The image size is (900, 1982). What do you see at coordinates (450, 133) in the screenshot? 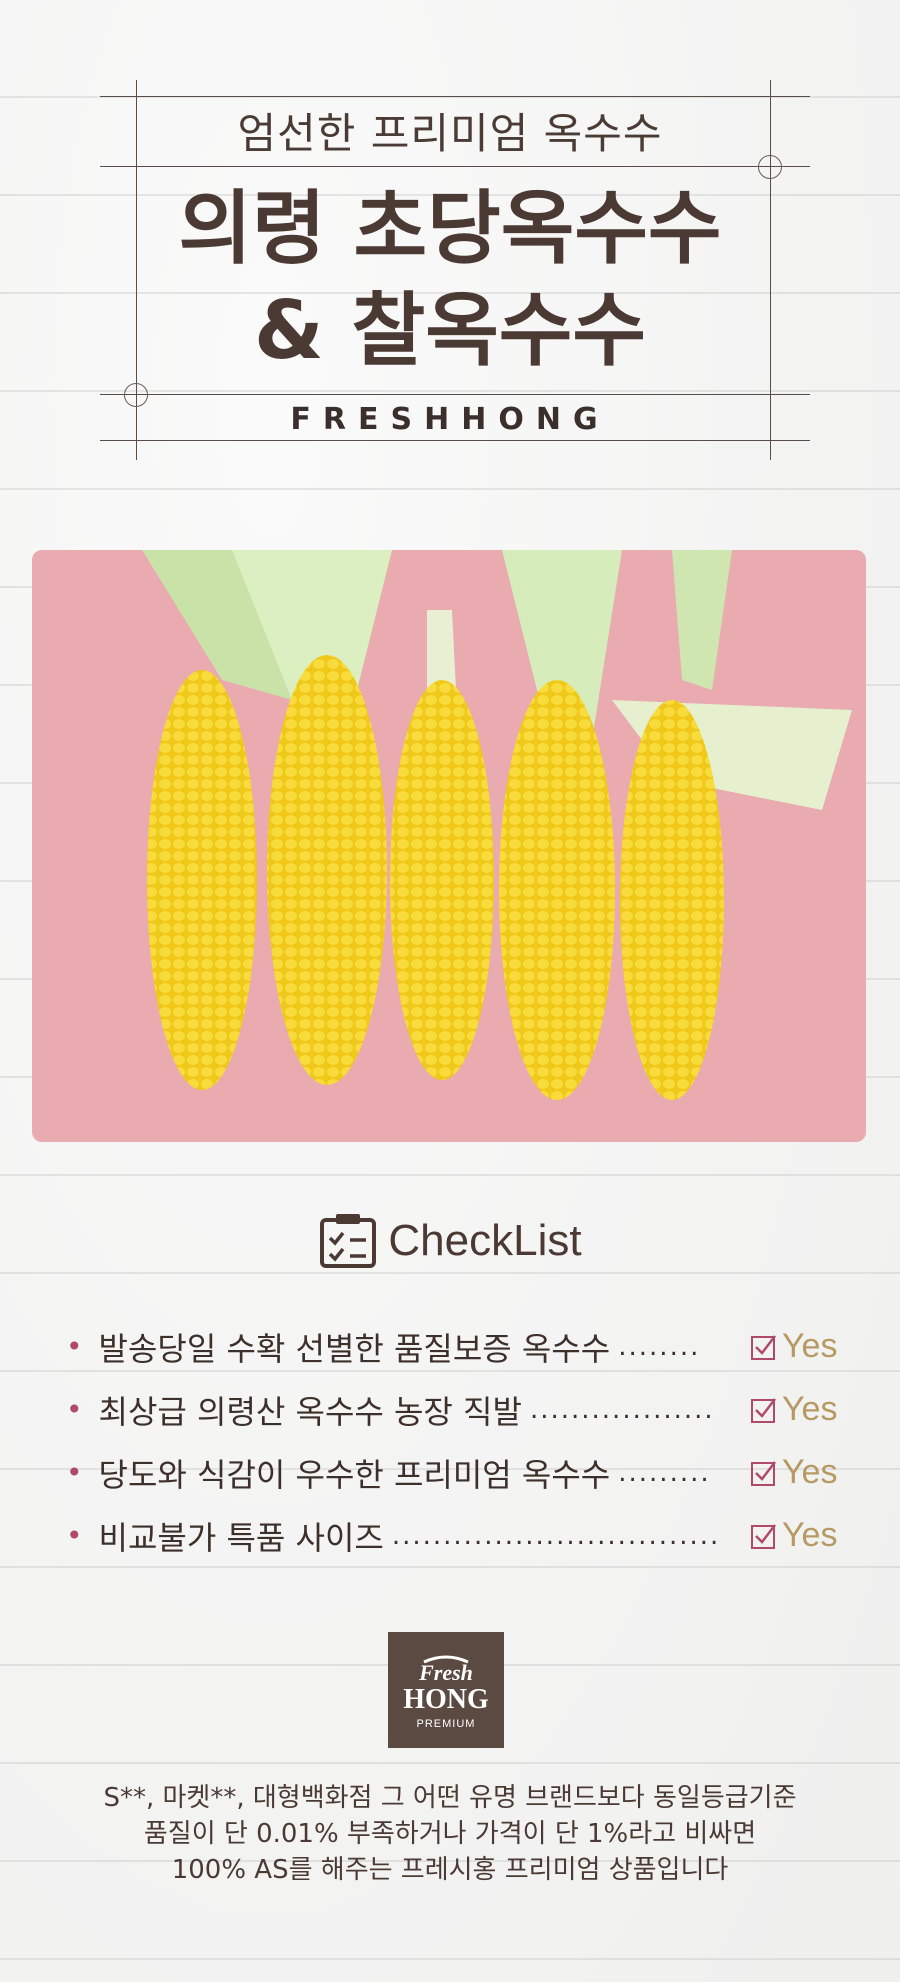
I see `header-subtitle: 엄선한 프리미엄 옥수수` at bounding box center [450, 133].